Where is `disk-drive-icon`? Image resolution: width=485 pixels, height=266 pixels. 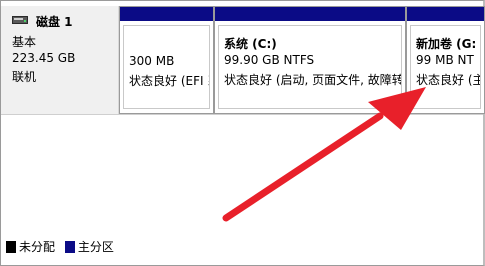 disk-drive-icon is located at coordinates (20, 20).